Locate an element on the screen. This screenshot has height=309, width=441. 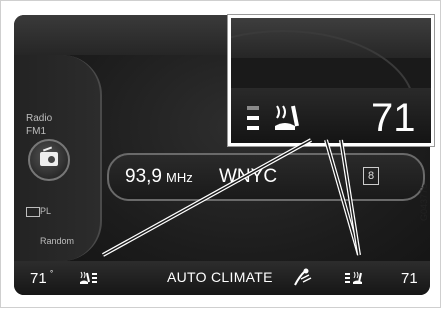
frequency-display: 93,9 MHz is located at coordinates (159, 177).